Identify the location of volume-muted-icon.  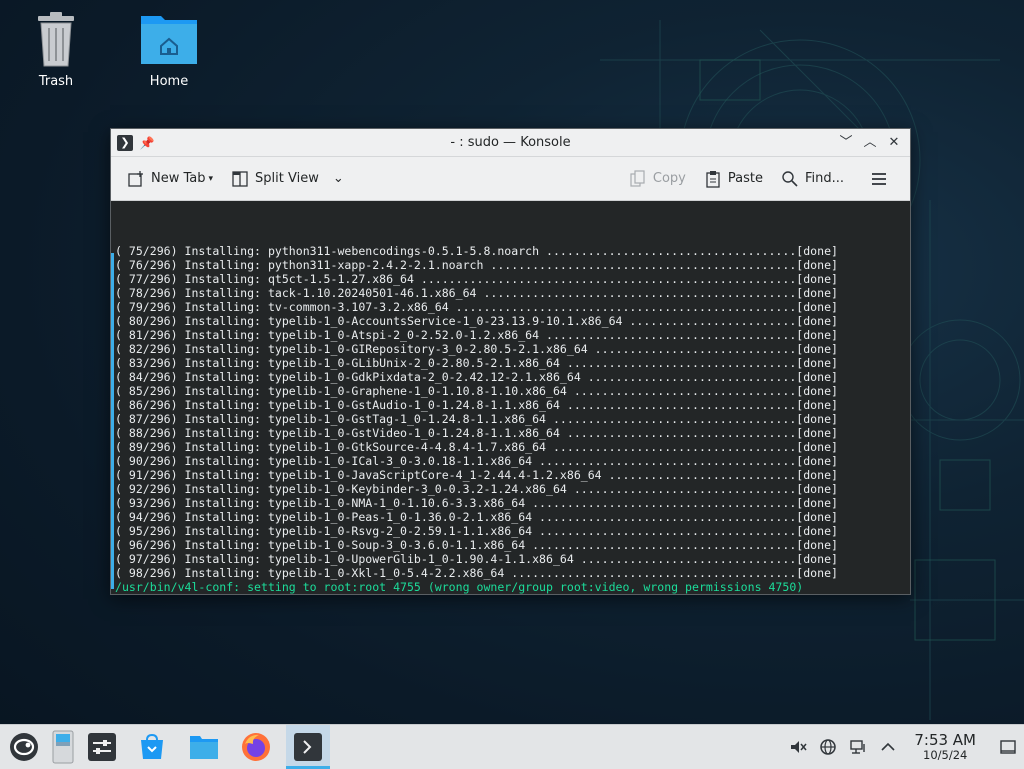
(798, 747).